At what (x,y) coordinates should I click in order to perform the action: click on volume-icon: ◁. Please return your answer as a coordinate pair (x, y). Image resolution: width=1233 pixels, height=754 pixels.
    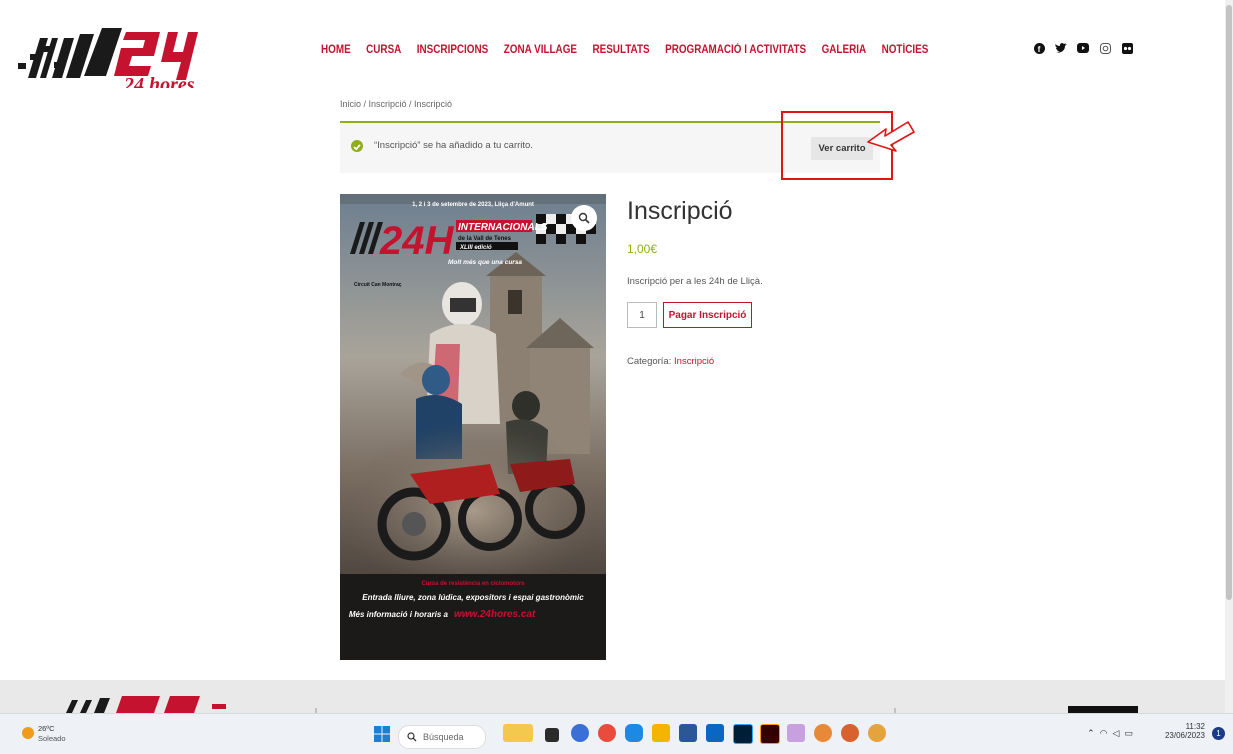
    Looking at the image, I should click on (1116, 733).